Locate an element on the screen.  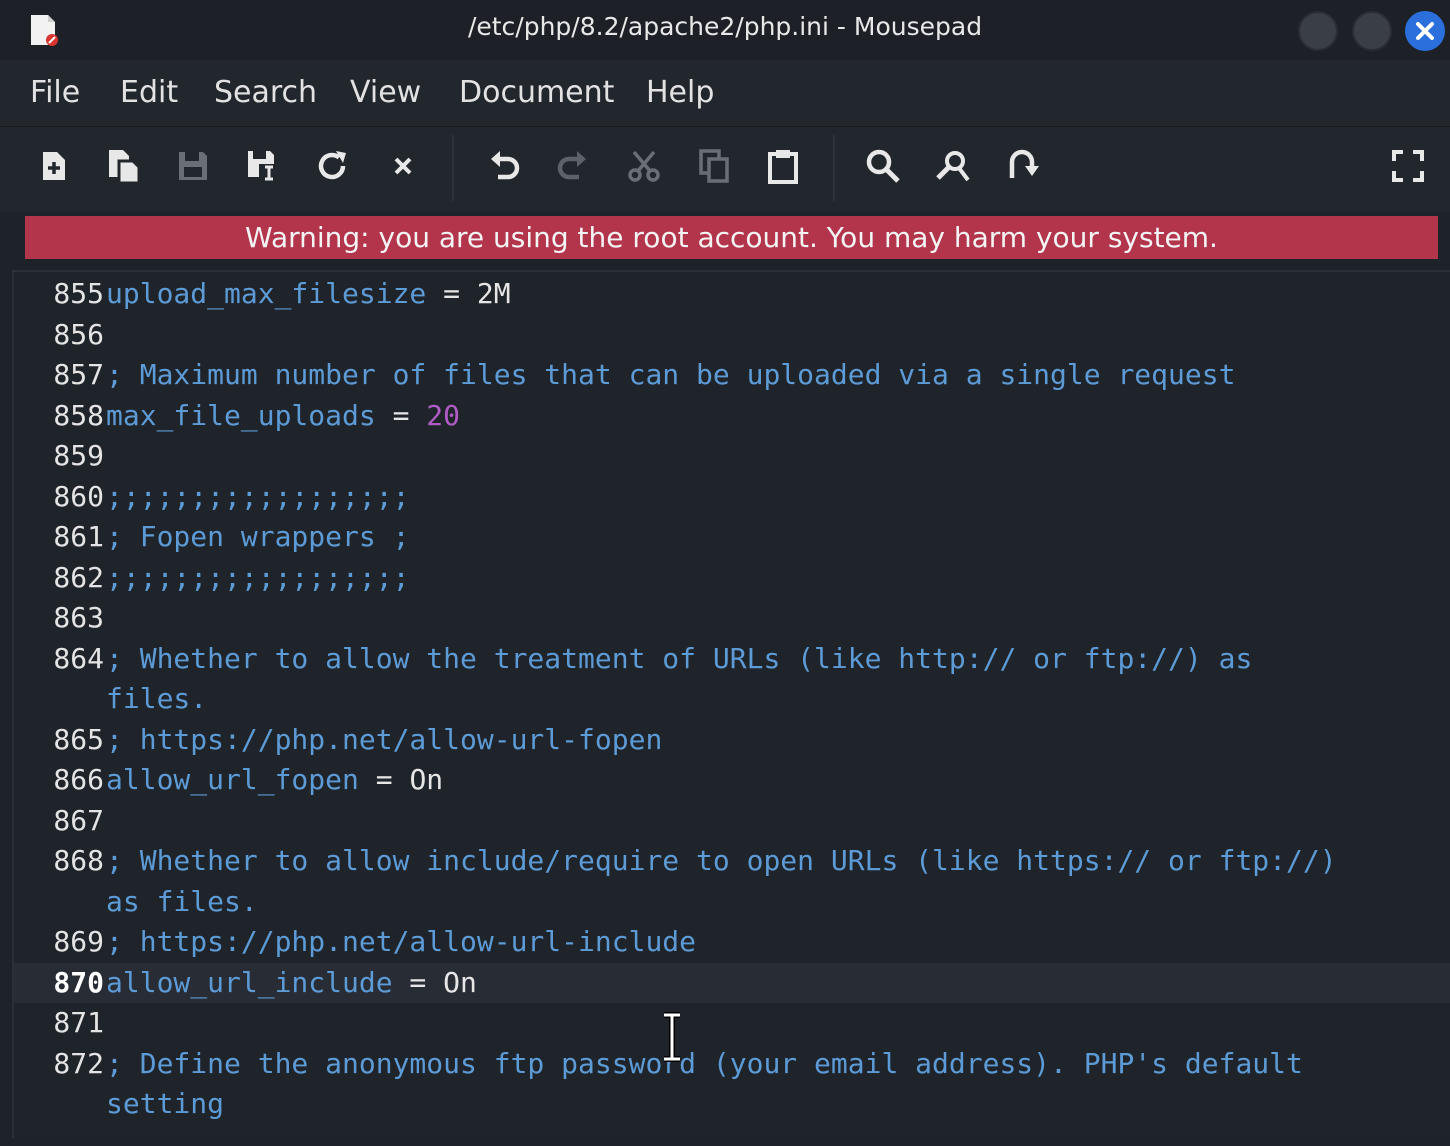
redo-icon is located at coordinates (571, 165).